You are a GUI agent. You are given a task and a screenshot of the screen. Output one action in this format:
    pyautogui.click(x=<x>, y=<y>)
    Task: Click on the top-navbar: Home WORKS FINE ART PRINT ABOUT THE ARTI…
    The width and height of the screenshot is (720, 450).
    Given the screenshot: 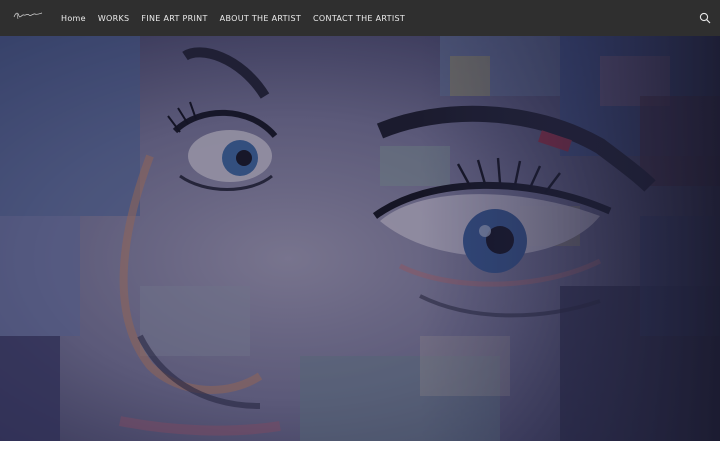 What is the action you would take?
    pyautogui.click(x=360, y=18)
    